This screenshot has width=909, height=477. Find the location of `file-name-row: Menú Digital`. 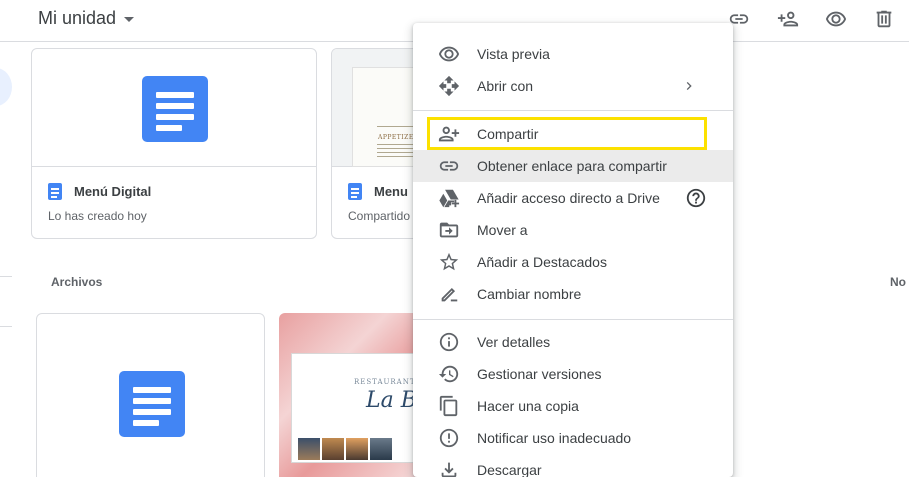

file-name-row: Menú Digital is located at coordinates (99, 191).